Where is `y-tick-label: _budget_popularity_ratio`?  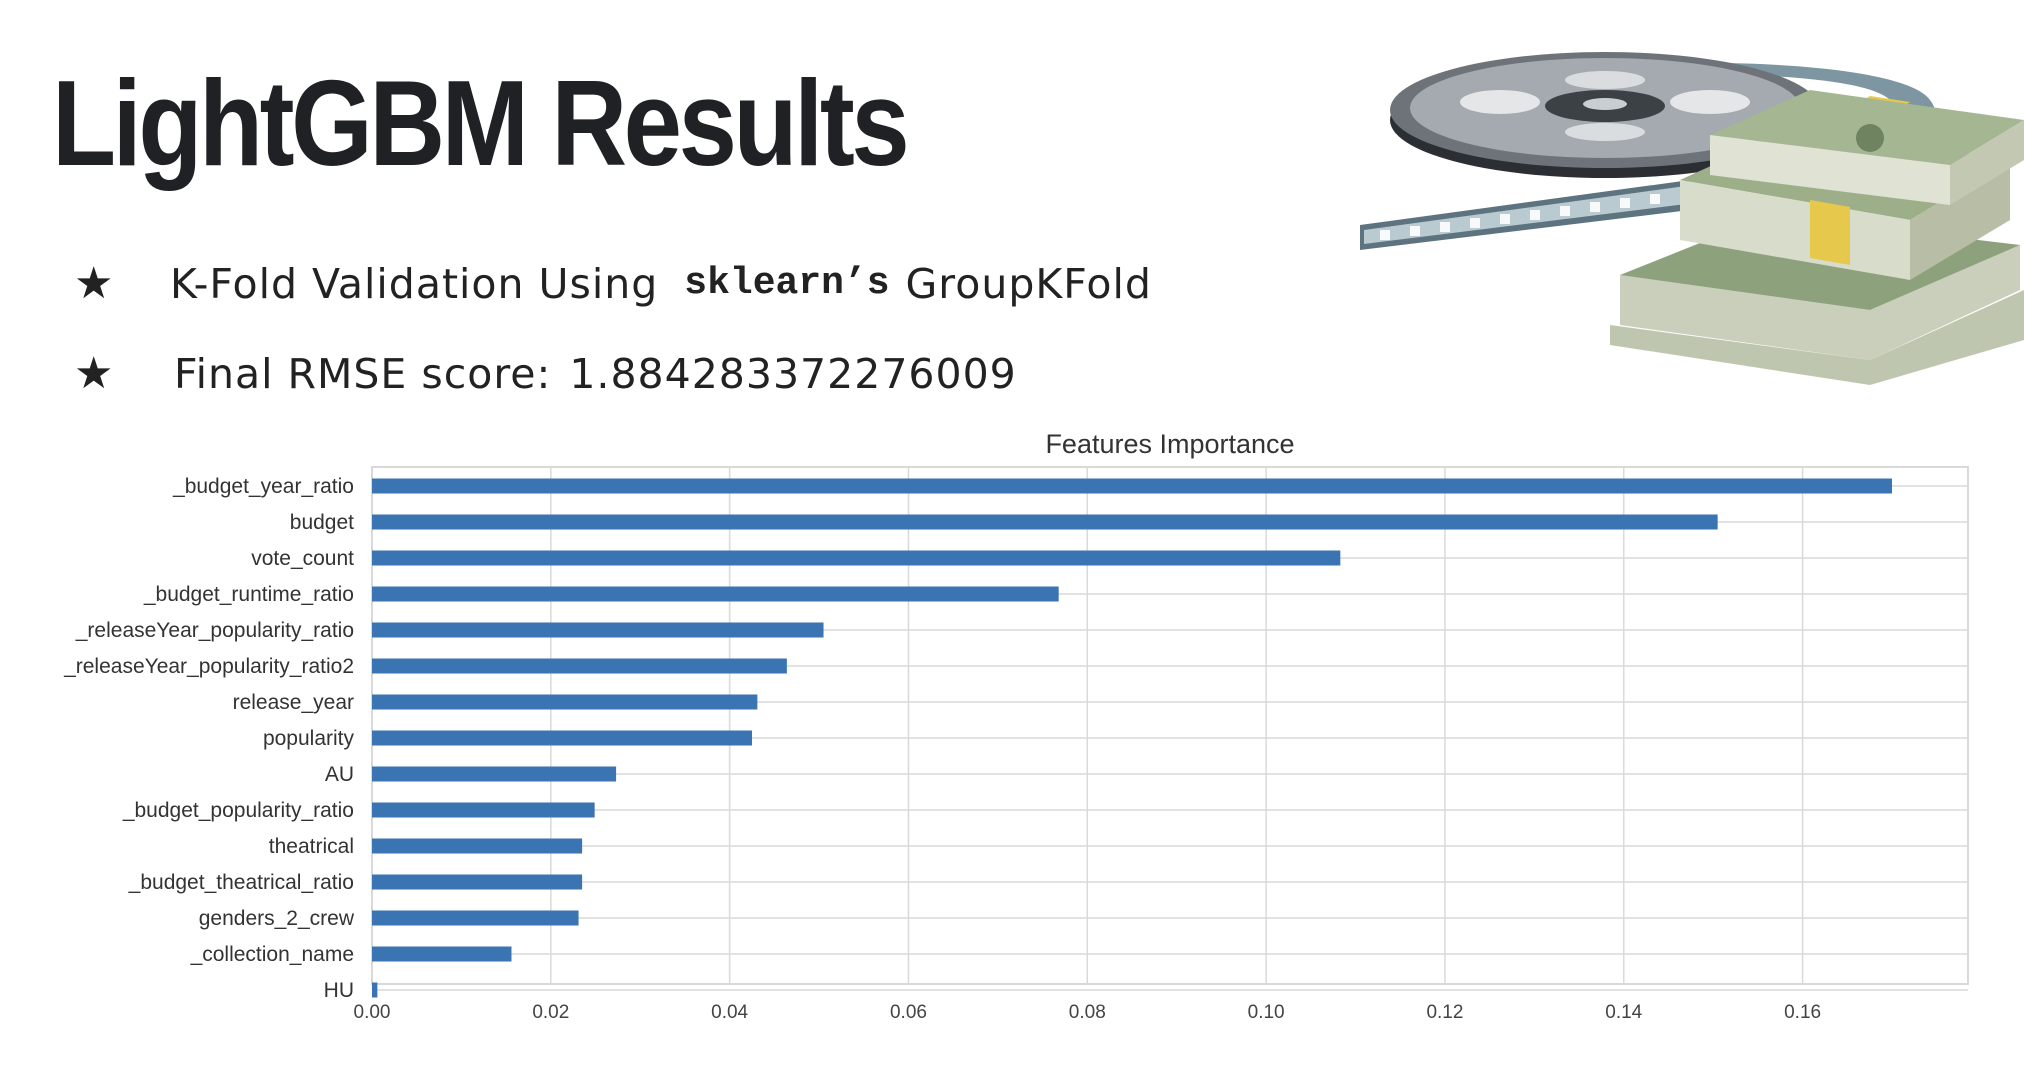
y-tick-label: _budget_popularity_ratio is located at coordinates (238, 810).